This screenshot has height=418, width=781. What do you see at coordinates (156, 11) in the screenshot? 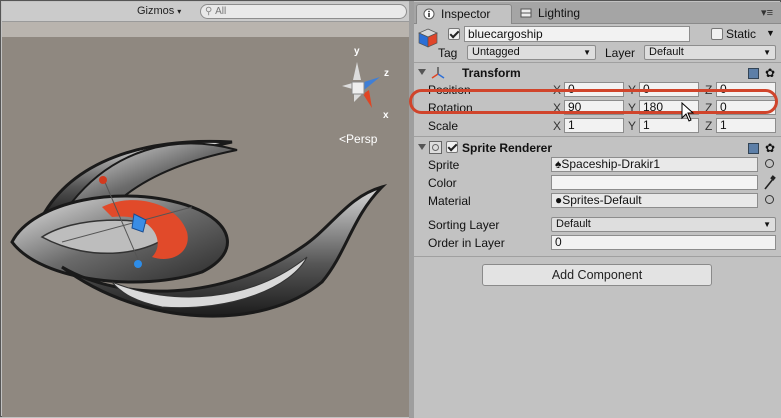
I see `gizmos-label: Gizmos` at bounding box center [156, 11].